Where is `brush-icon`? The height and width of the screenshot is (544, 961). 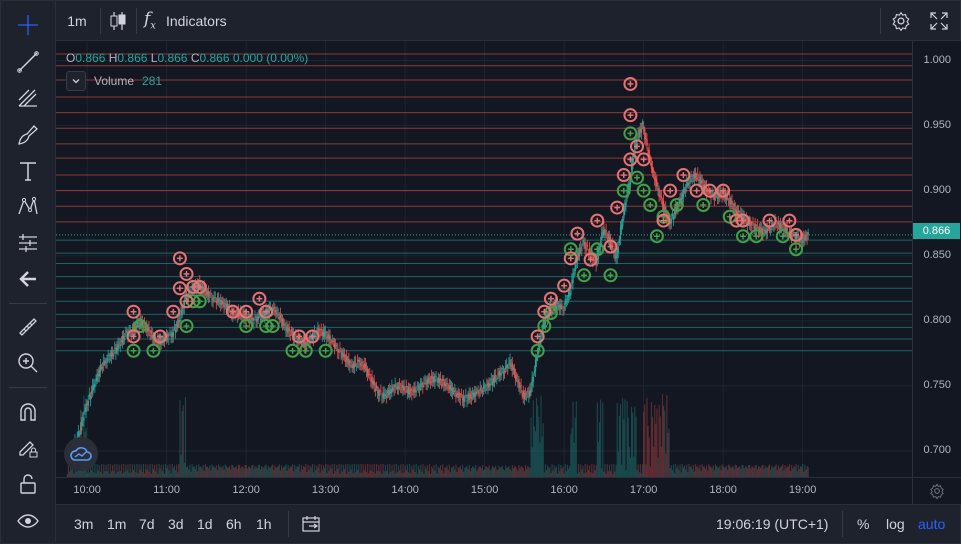
brush-icon is located at coordinates (28, 135).